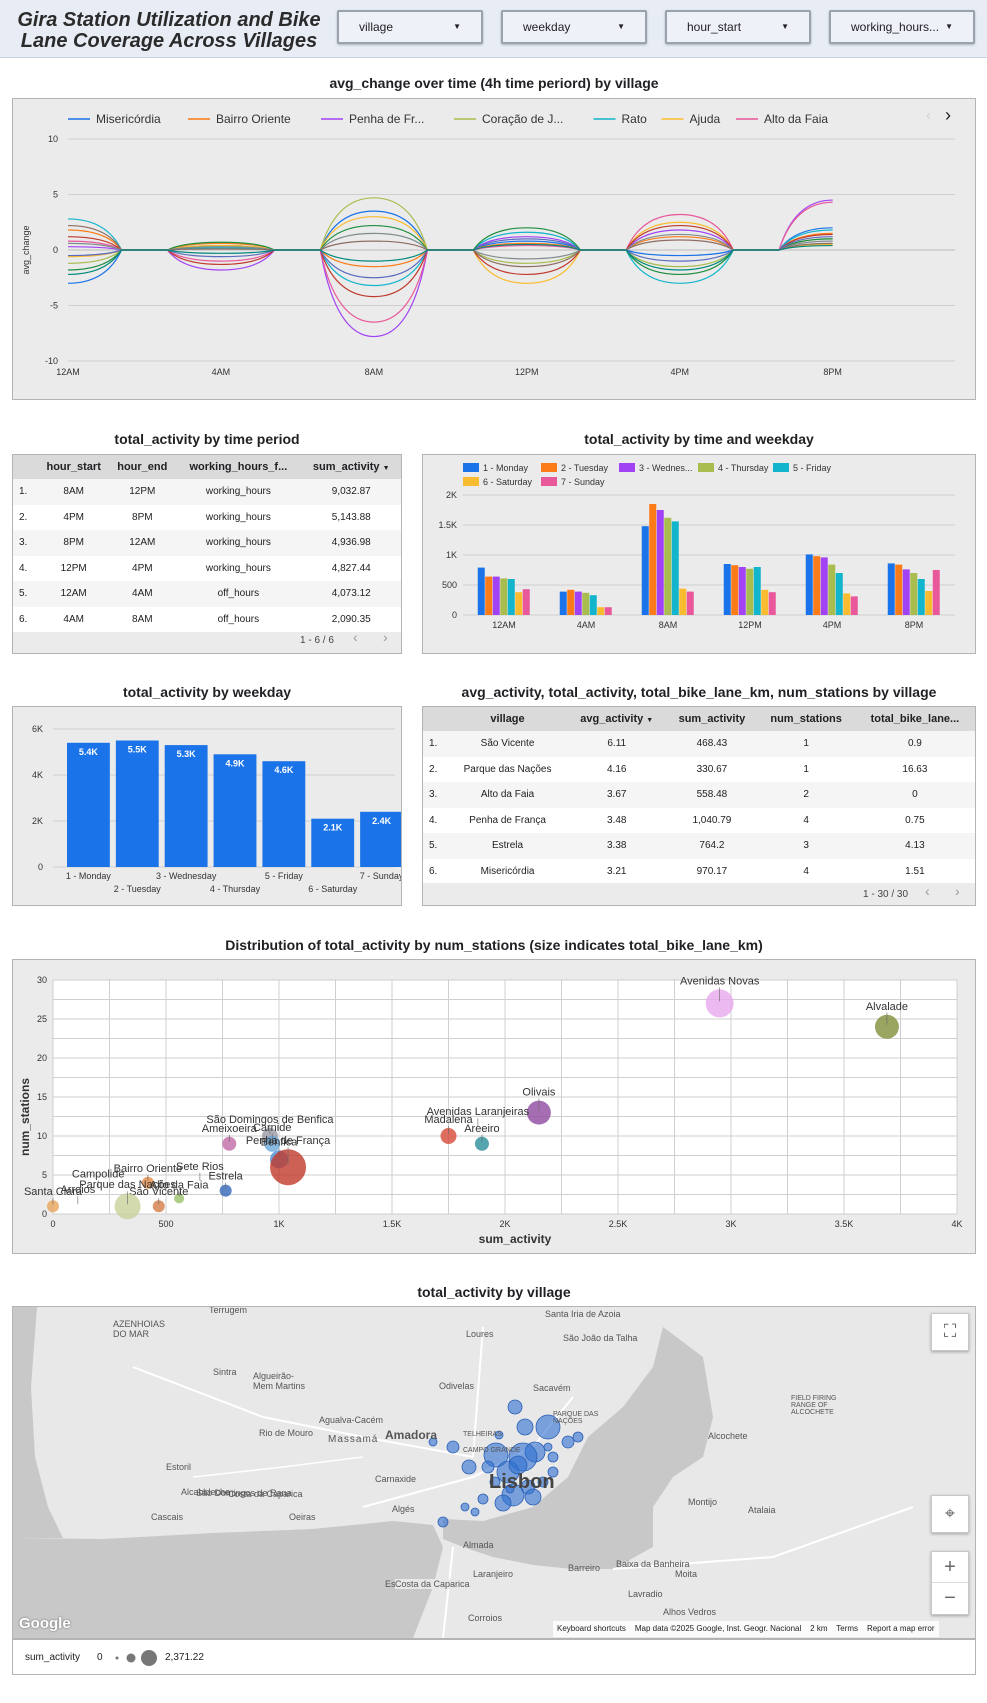  What do you see at coordinates (235, 889) in the screenshot?
I see `x-tick-label: 4 - Thursday` at bounding box center [235, 889].